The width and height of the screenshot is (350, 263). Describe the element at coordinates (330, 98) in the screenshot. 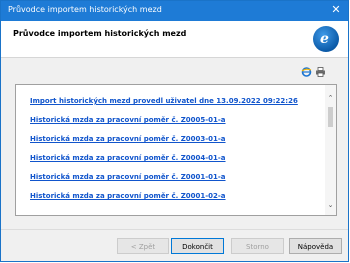

I see `scroll-up-icon: ⌃` at that location.